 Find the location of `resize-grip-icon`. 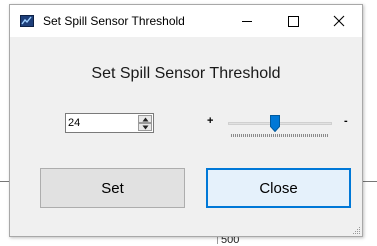

resize-grip-icon is located at coordinates (356, 230).